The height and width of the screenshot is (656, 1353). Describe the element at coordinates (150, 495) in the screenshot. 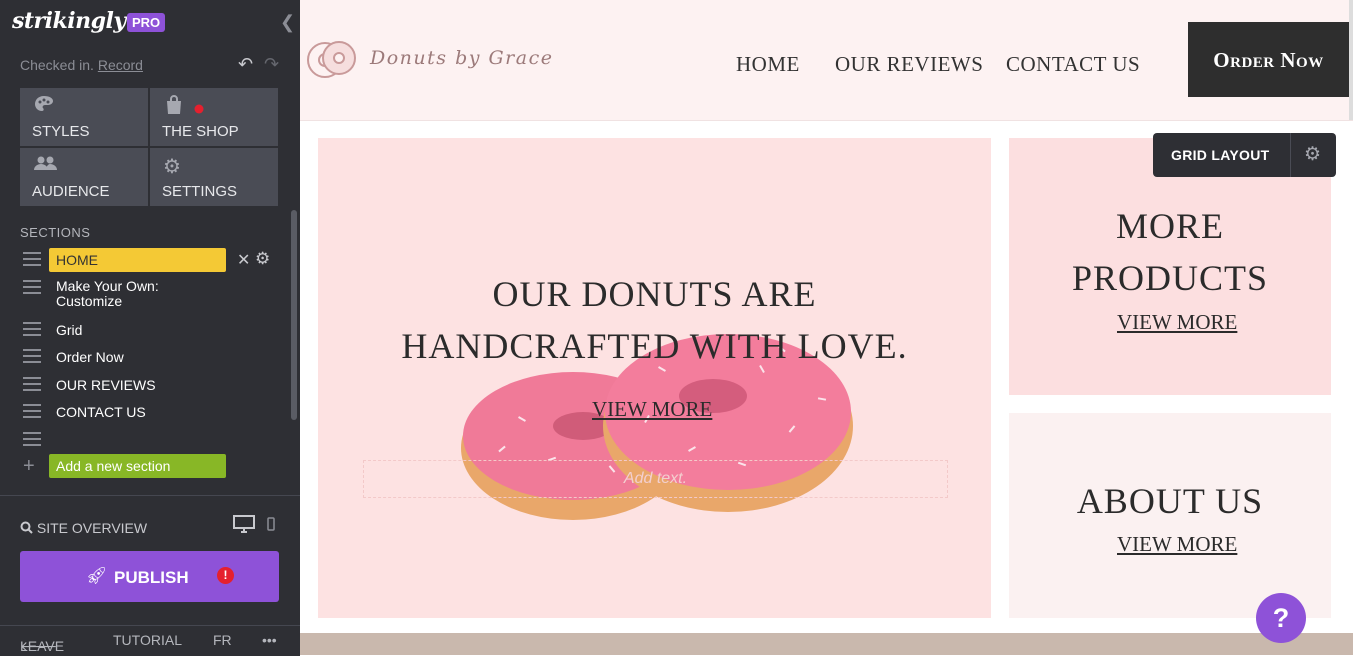

I see `sidebar-divider` at that location.